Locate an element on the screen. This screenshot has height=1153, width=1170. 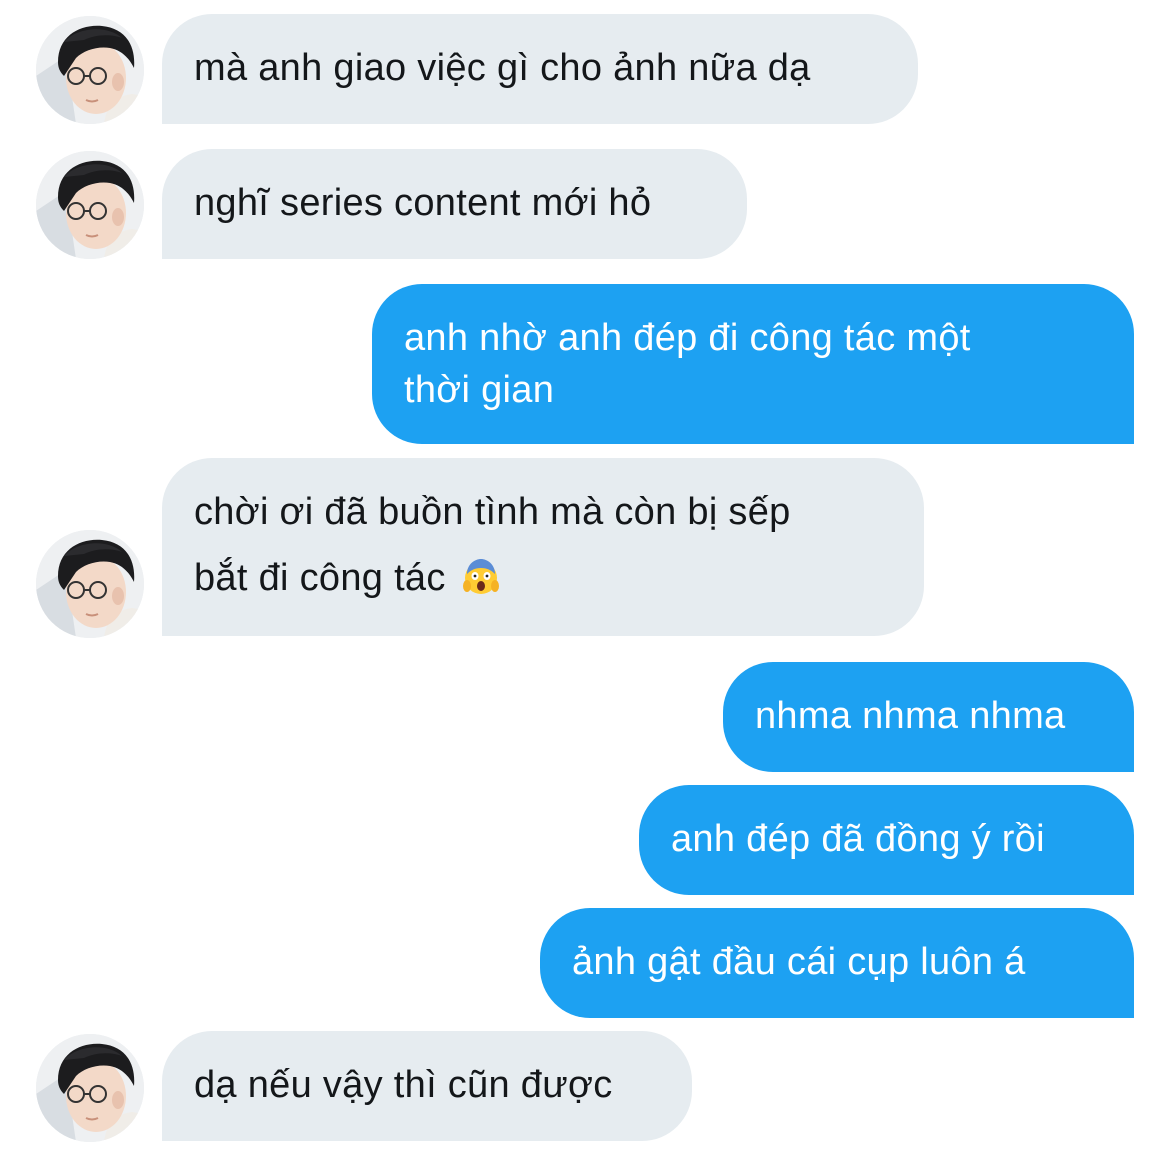
message-text: anh đép đã đồng ý rồi is located at coordinates (858, 839).